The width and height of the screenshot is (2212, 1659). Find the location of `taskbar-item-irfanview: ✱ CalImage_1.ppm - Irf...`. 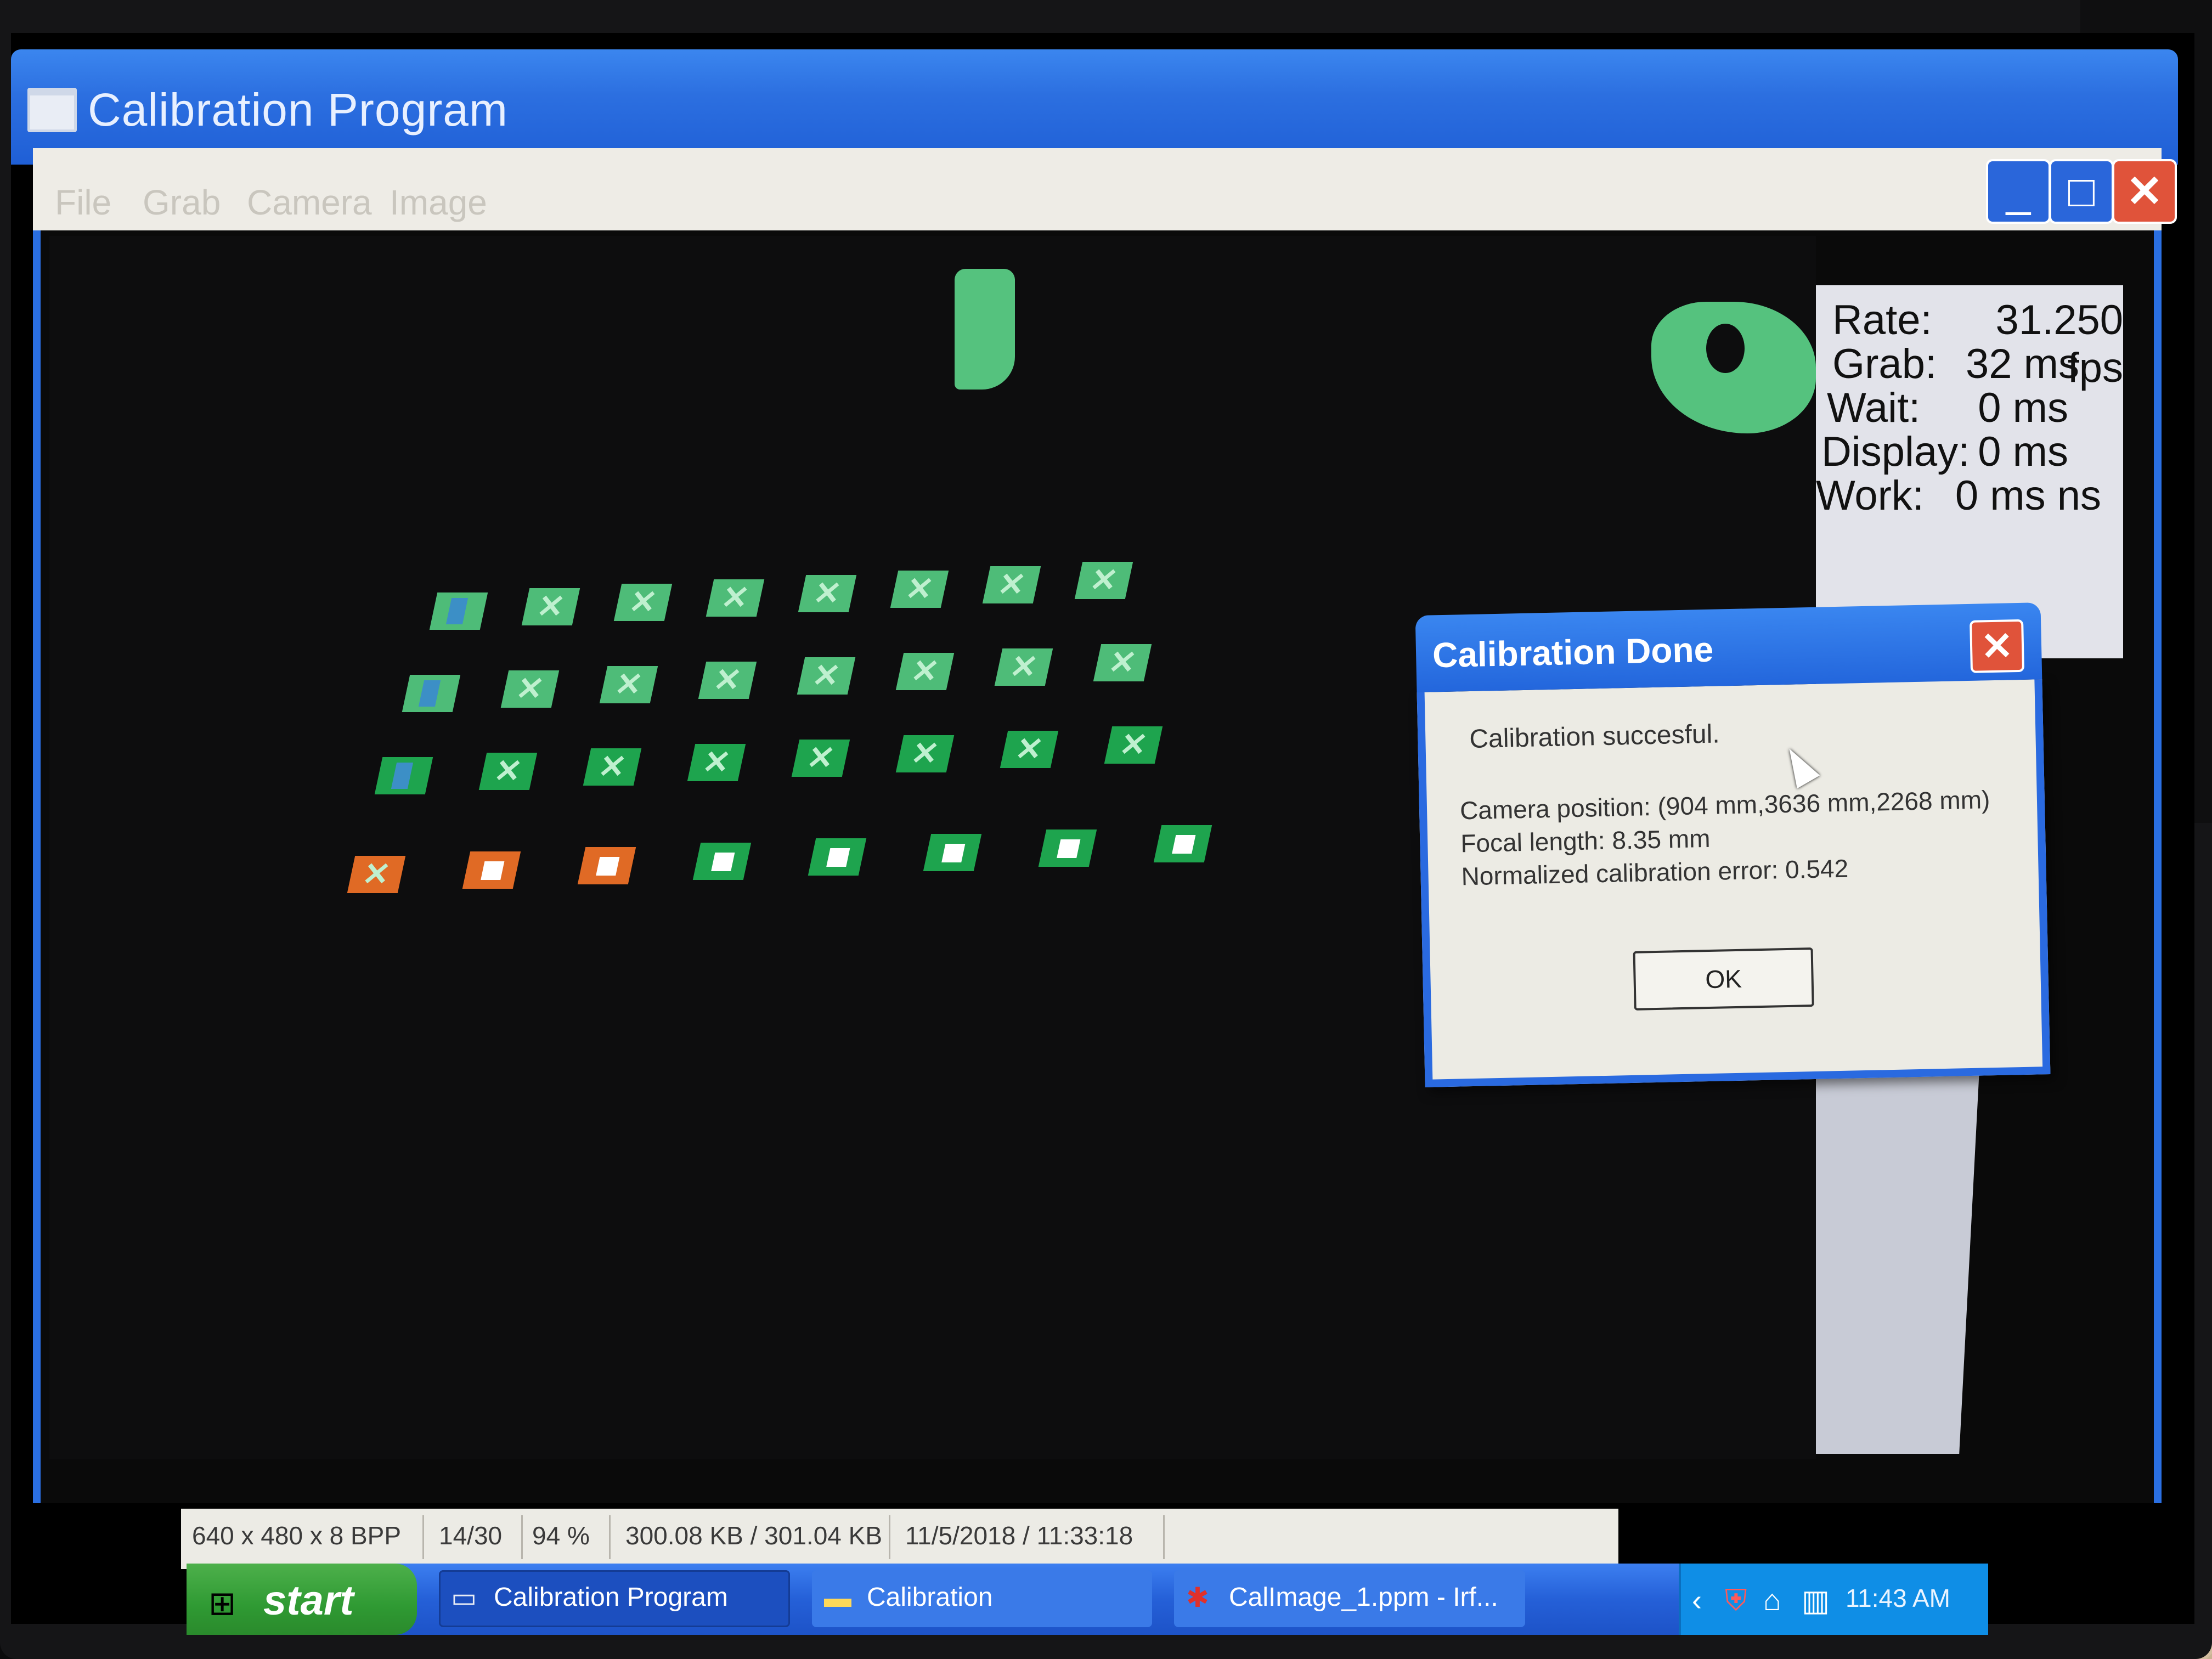

taskbar-item-irfanview: ✱ CalImage_1.ppm - Irf... is located at coordinates (1349, 1599).